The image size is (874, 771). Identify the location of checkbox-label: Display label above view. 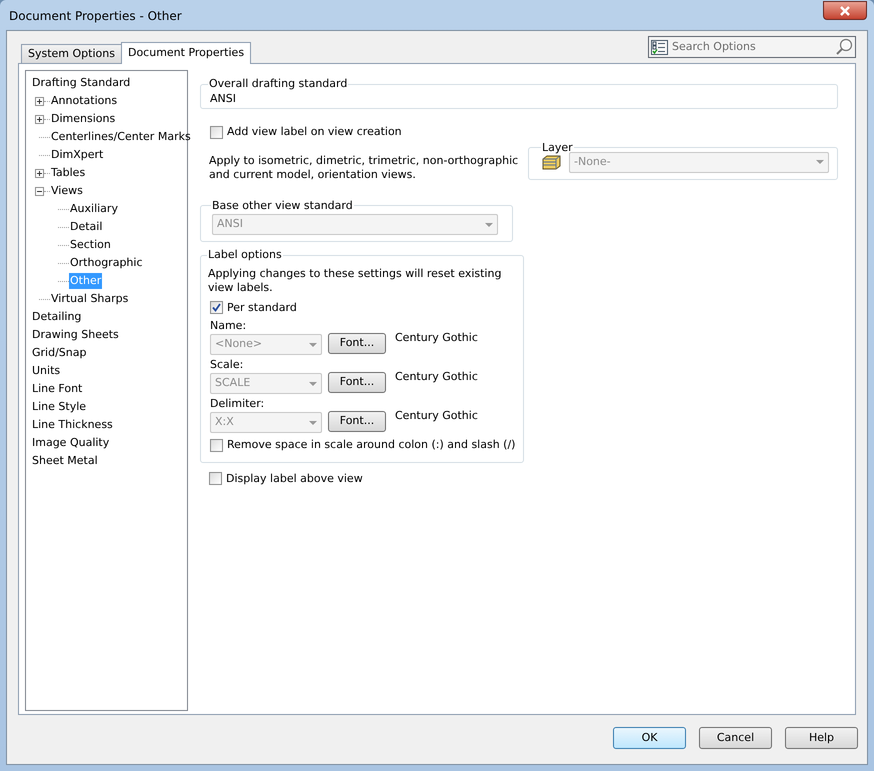
(294, 478).